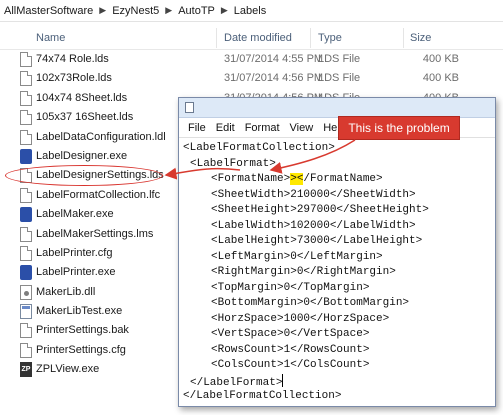  Describe the element at coordinates (290, 349) in the screenshot. I see `code-text: <RowsCount>1</RowsCount>` at that location.